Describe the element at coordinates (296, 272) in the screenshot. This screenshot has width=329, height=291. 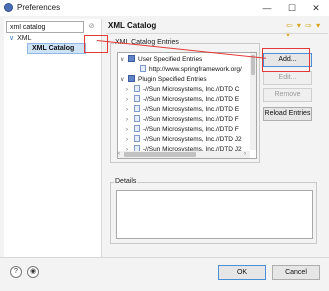
I see `cancel-button: Cancel` at that location.